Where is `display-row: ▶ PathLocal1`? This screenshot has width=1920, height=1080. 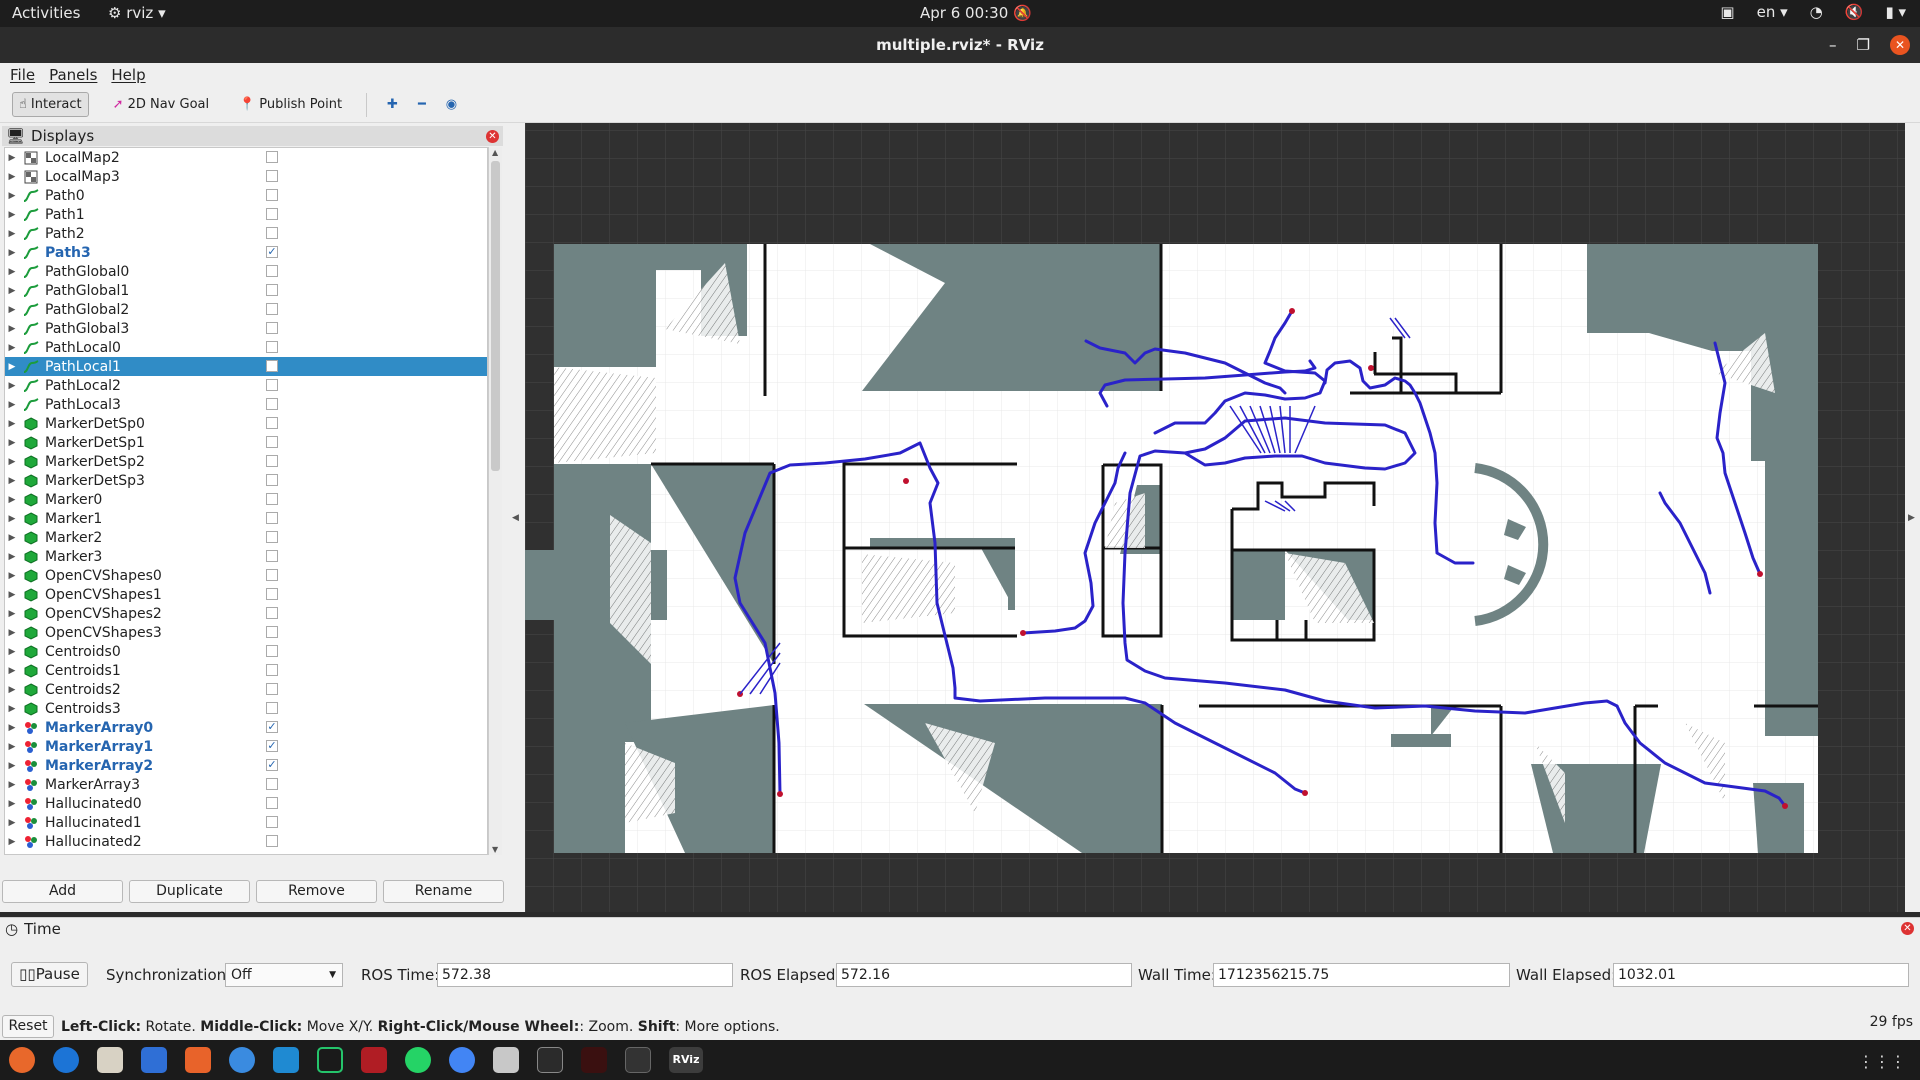 display-row: ▶ PathLocal1 is located at coordinates (246, 366).